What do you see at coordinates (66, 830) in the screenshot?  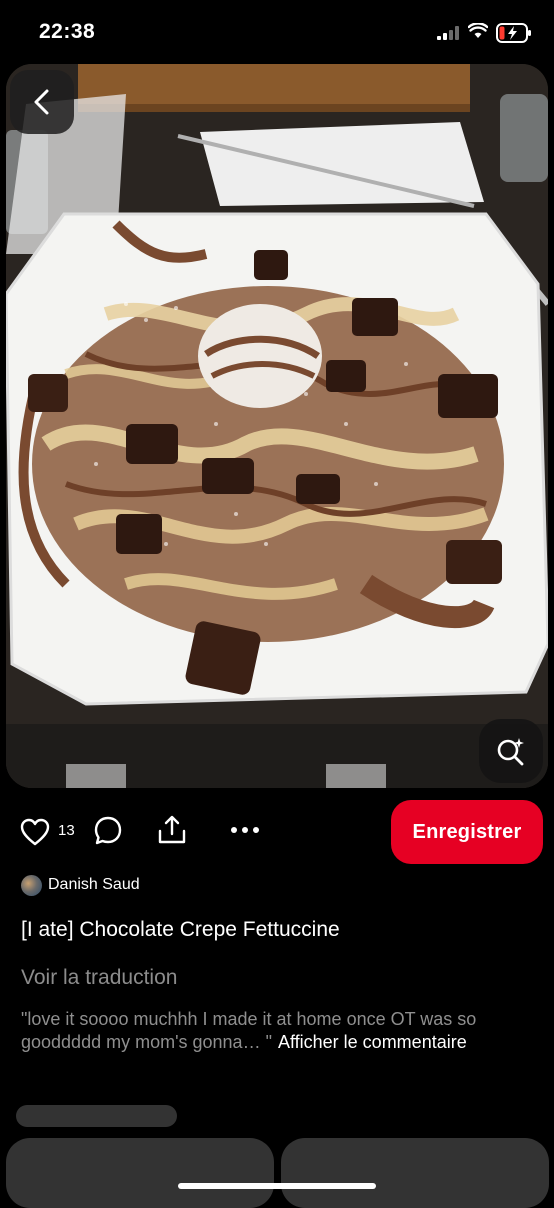 I see `like-count: 13` at bounding box center [66, 830].